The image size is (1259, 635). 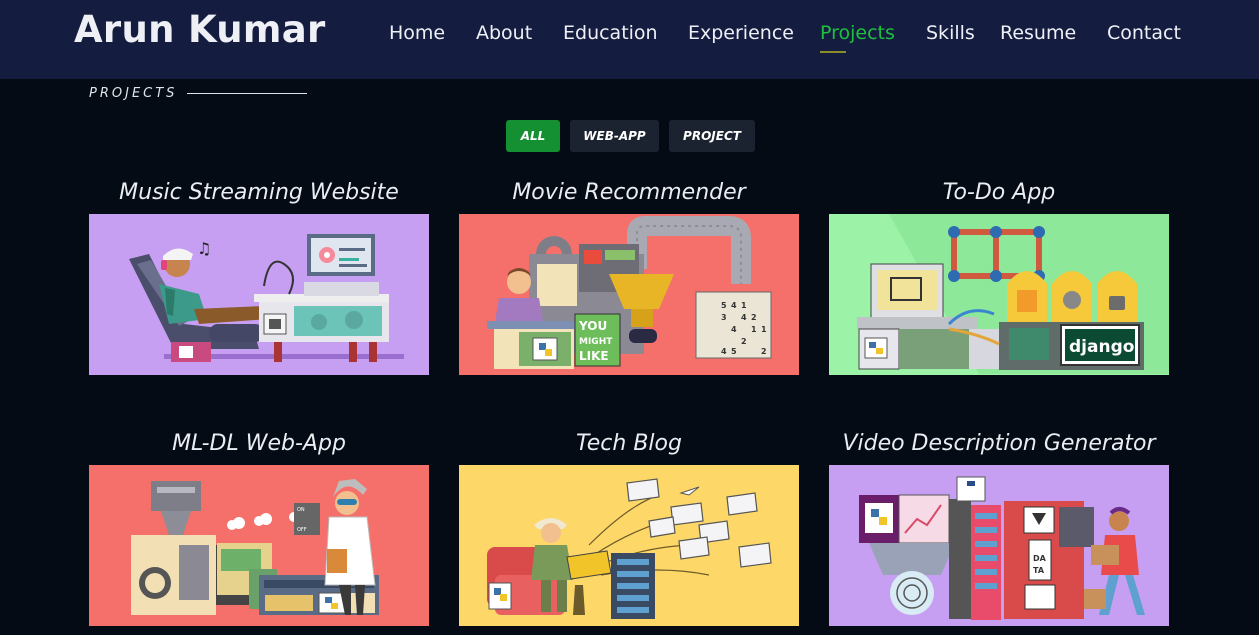 What do you see at coordinates (259, 193) in the screenshot?
I see `project-title: Music Streaming Website` at bounding box center [259, 193].